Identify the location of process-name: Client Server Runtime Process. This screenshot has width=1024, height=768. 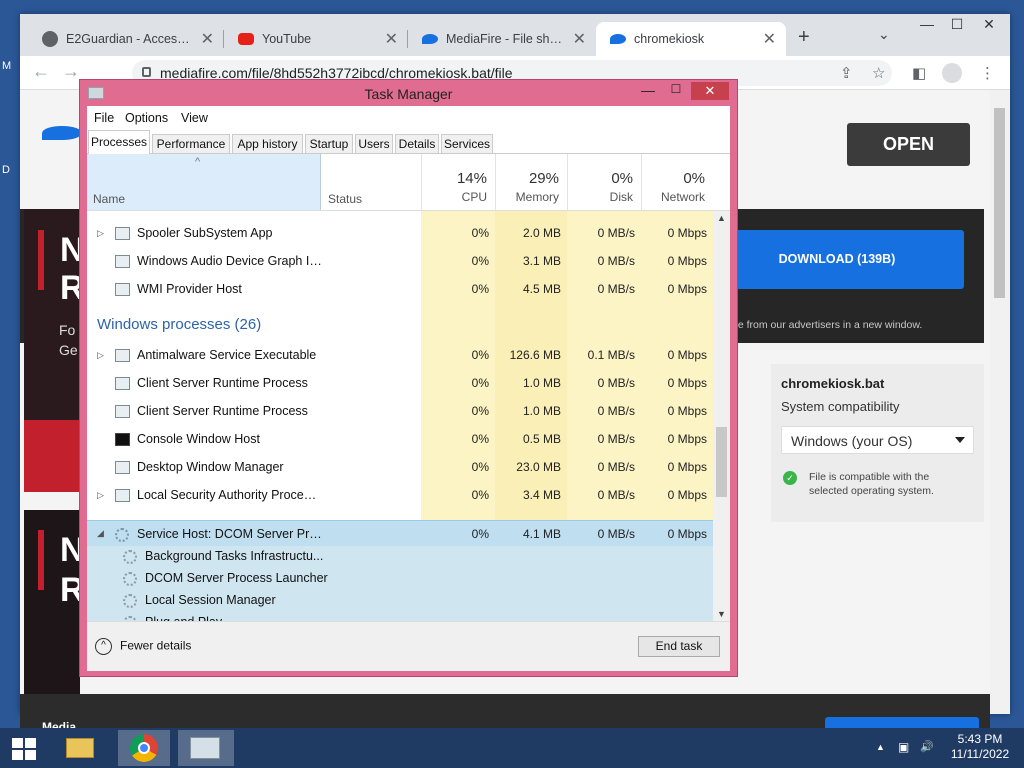
(222, 411).